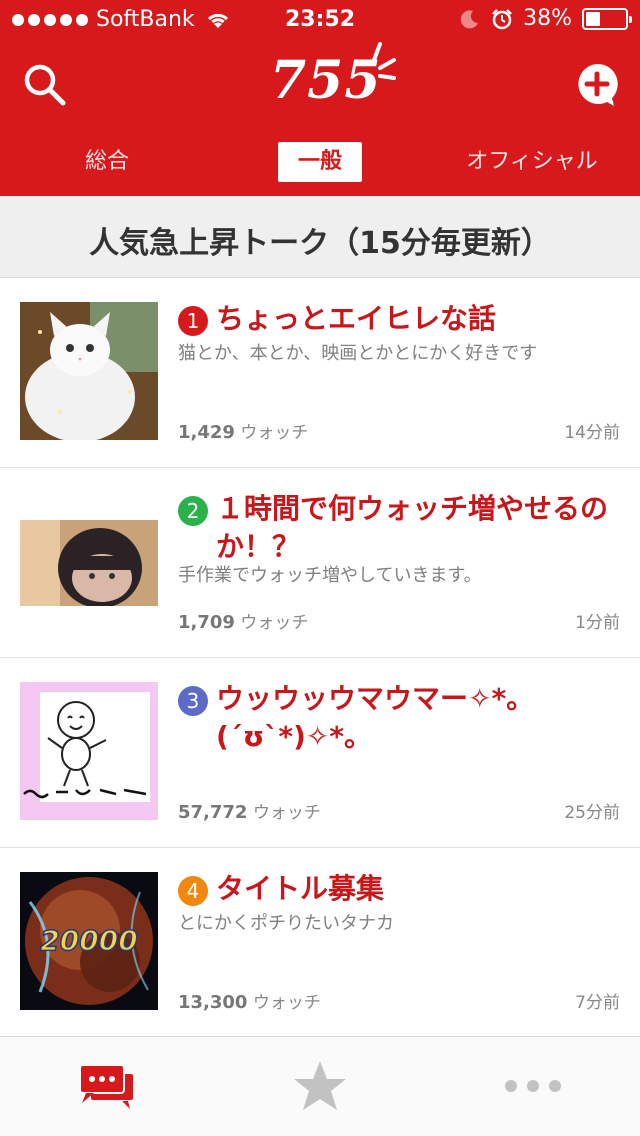 Image resolution: width=640 pixels, height=1136 pixels. I want to click on watch-count: 57,772 ウォッチ, so click(249, 812).